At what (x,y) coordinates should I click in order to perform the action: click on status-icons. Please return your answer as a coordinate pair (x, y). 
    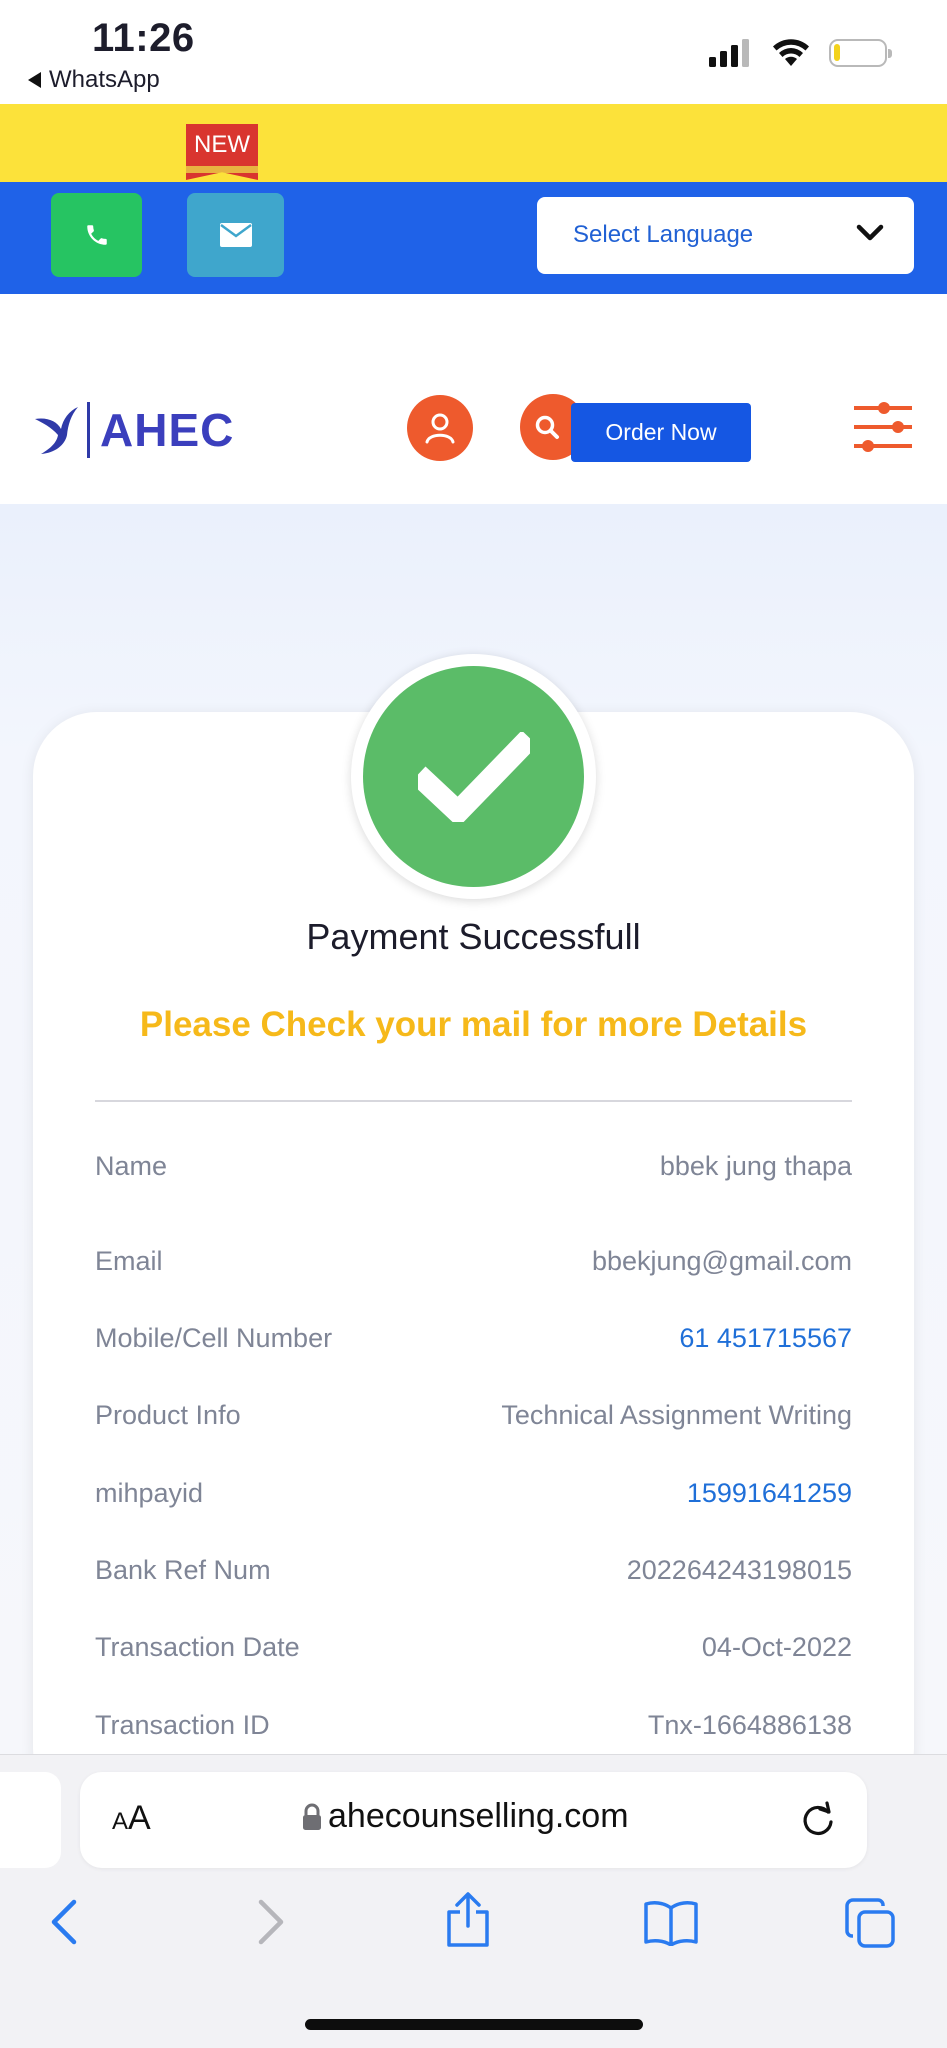
    Looking at the image, I should click on (800, 53).